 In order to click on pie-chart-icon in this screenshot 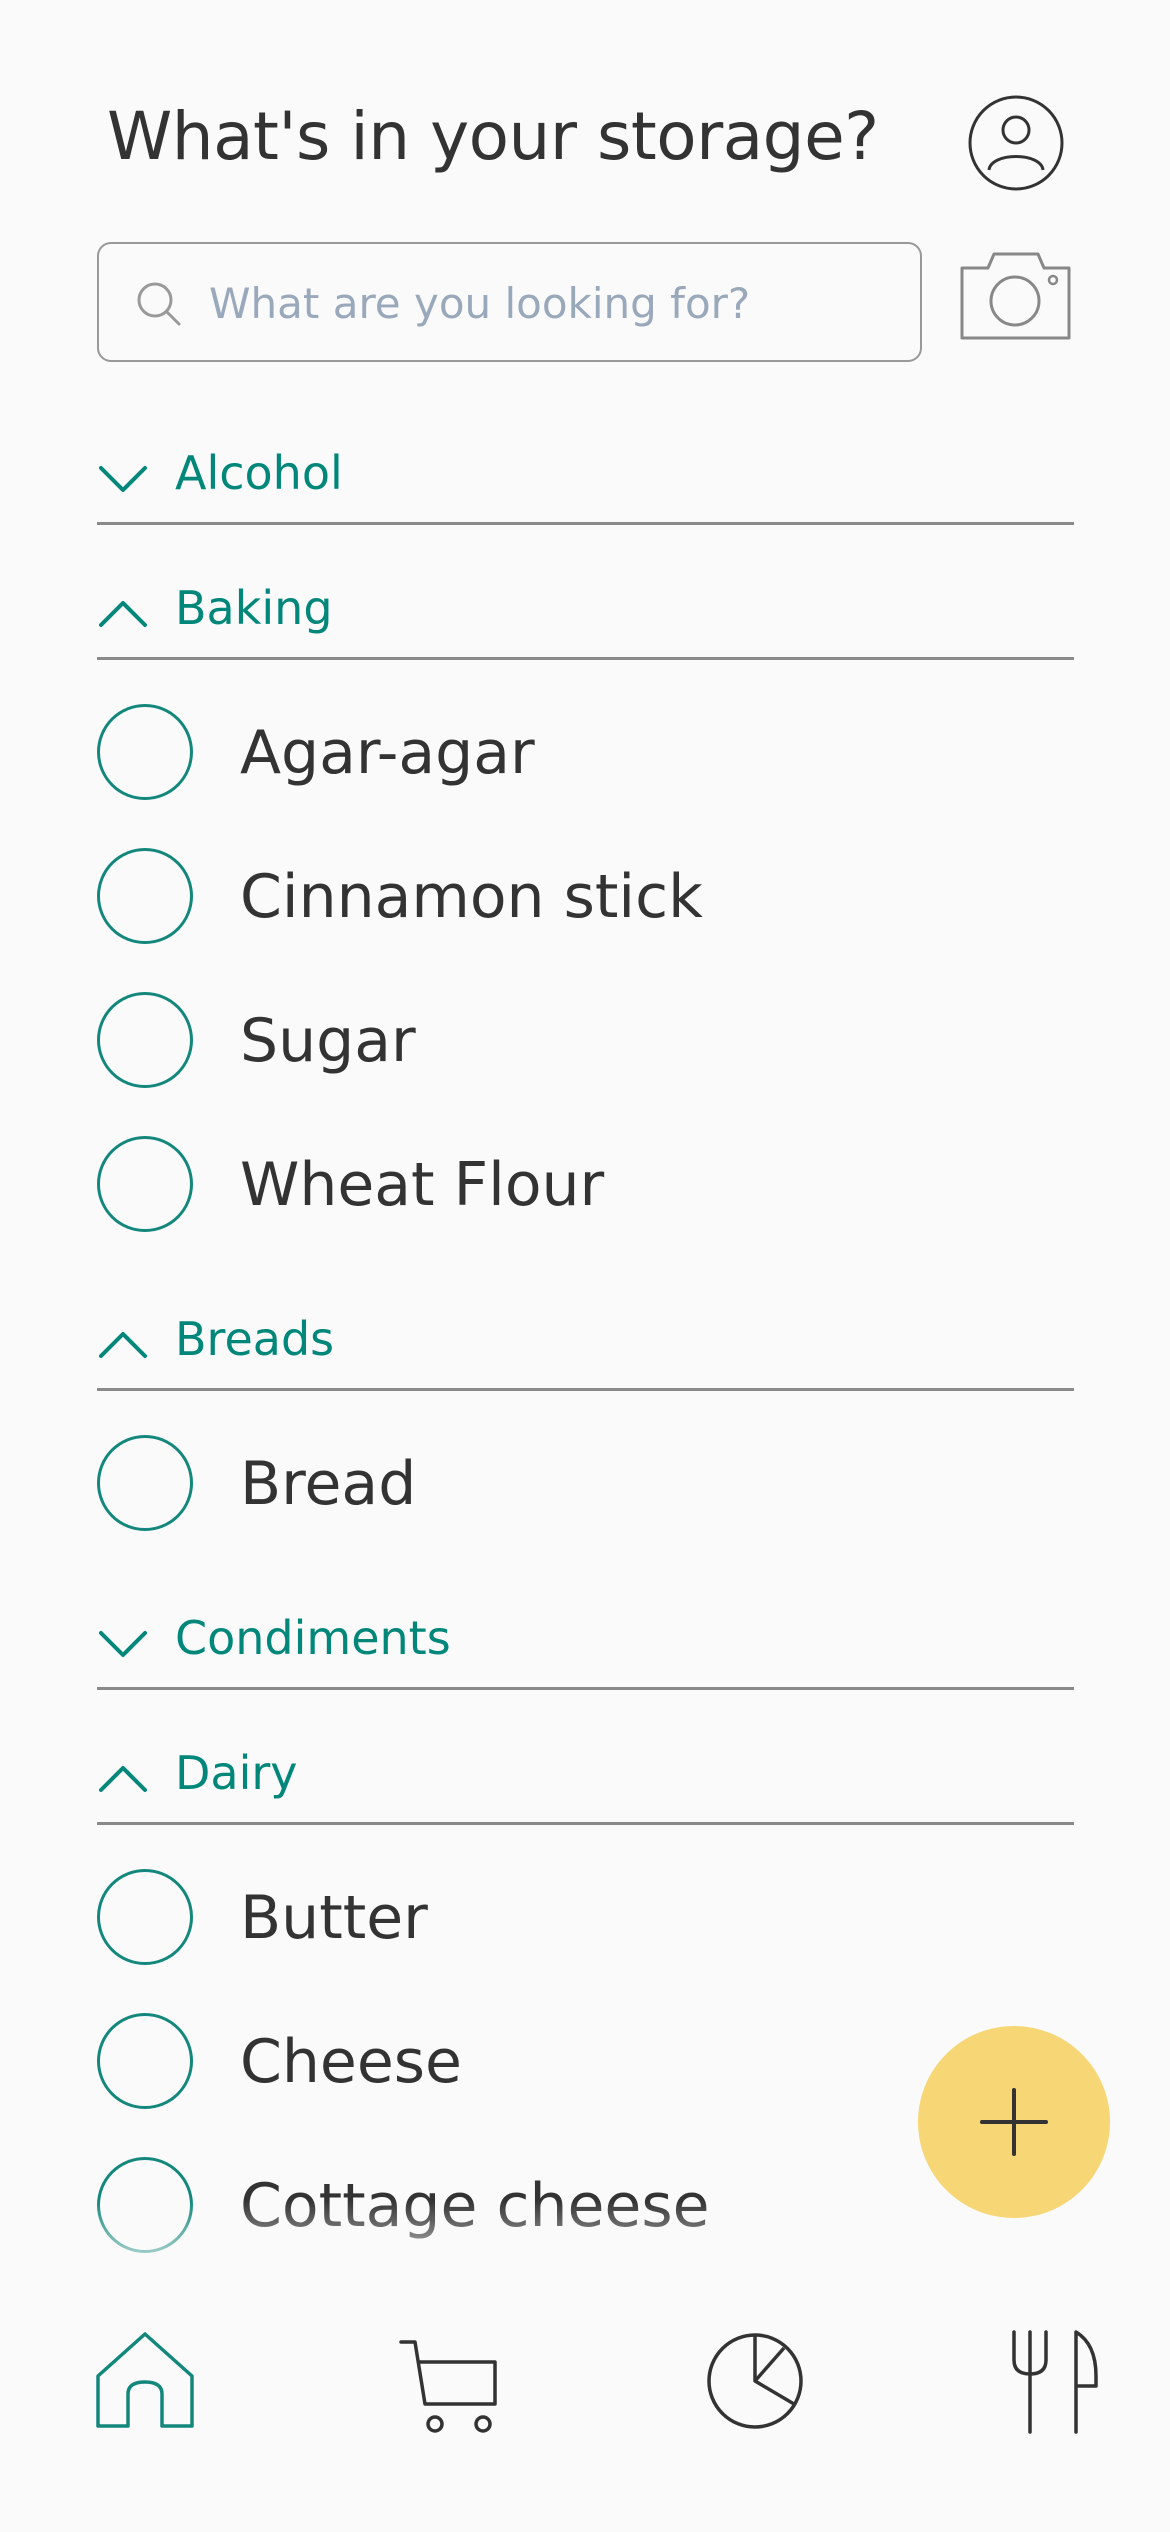, I will do `click(755, 2381)`.